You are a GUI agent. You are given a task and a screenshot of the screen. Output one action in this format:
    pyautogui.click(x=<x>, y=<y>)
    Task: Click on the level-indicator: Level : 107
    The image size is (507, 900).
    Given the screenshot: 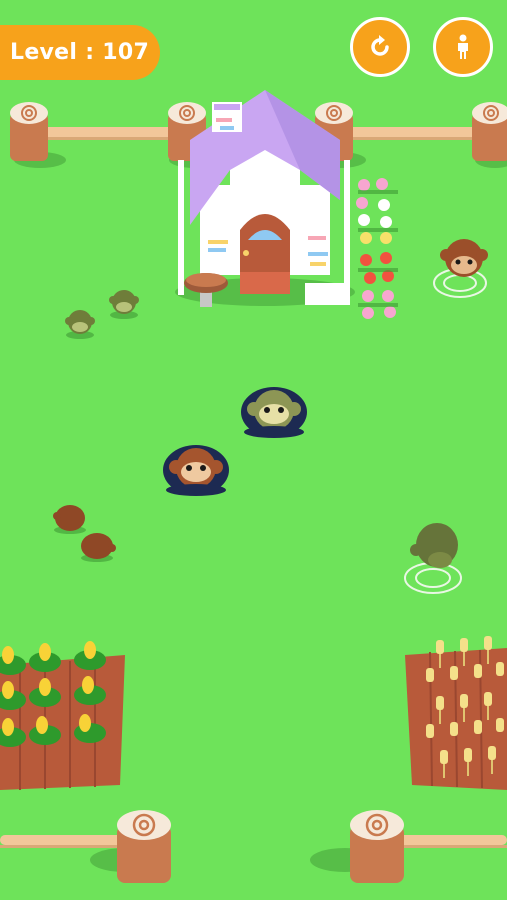 What is the action you would take?
    pyautogui.click(x=80, y=52)
    